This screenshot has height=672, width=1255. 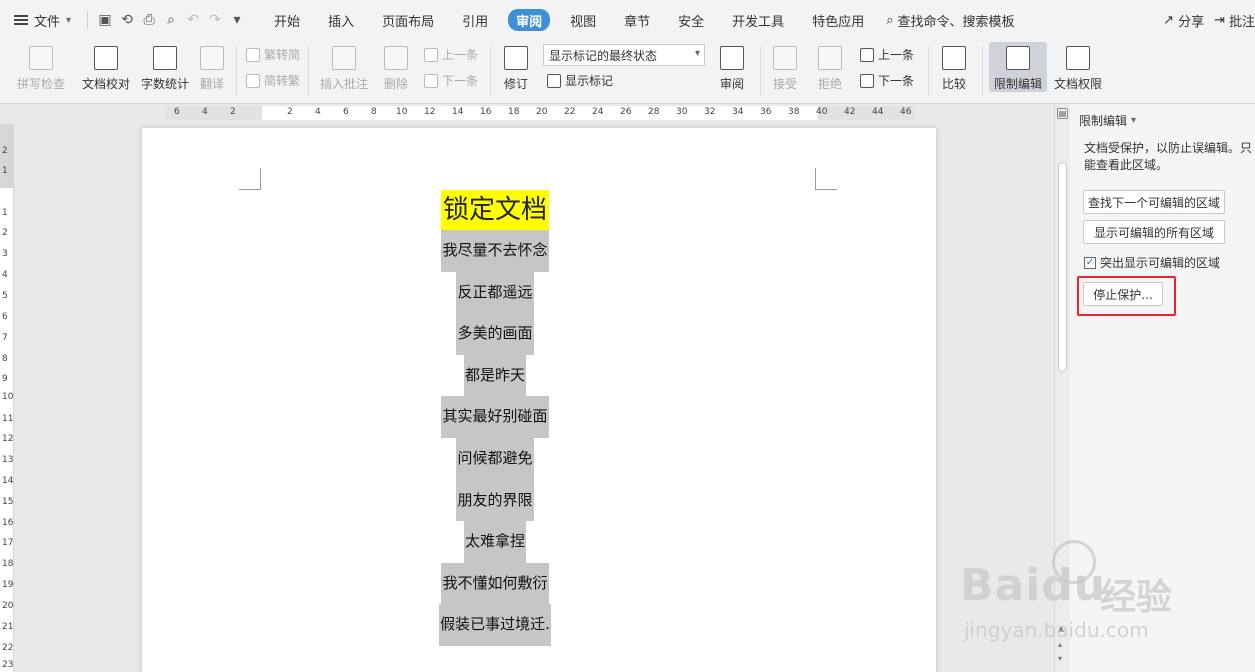 I want to click on tab-review: 审阅, so click(x=529, y=20).